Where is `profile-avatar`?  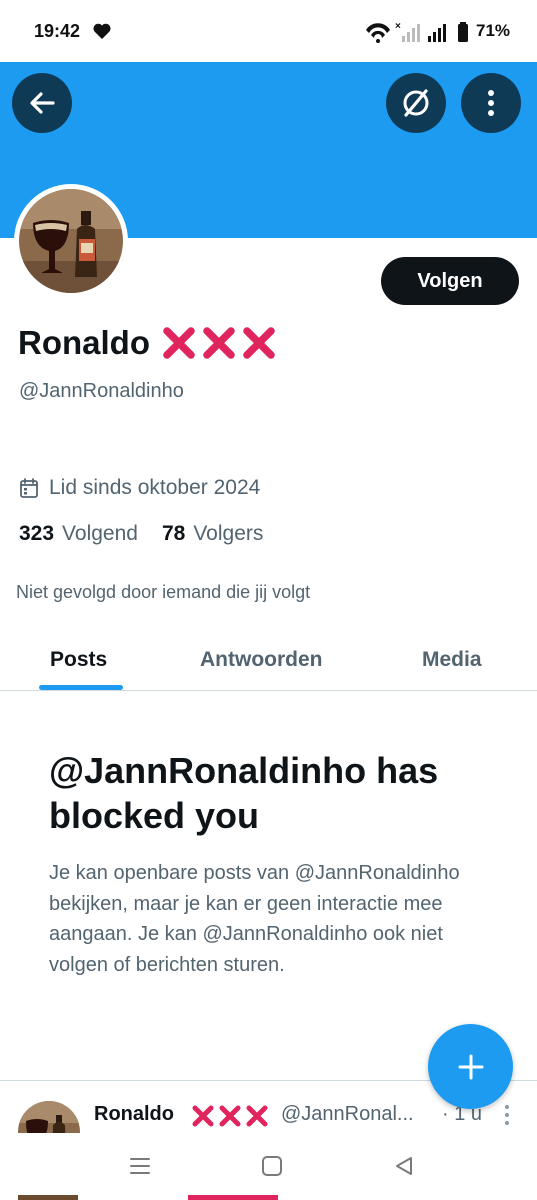
profile-avatar is located at coordinates (71, 241).